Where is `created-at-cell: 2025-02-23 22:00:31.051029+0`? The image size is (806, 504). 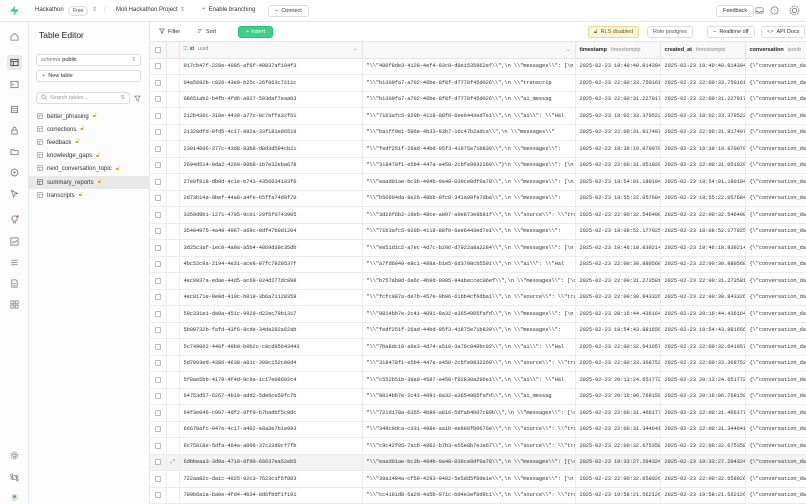
created-at-cell: 2025-02-23 22:00:31.051029+0 is located at coordinates (703, 165).